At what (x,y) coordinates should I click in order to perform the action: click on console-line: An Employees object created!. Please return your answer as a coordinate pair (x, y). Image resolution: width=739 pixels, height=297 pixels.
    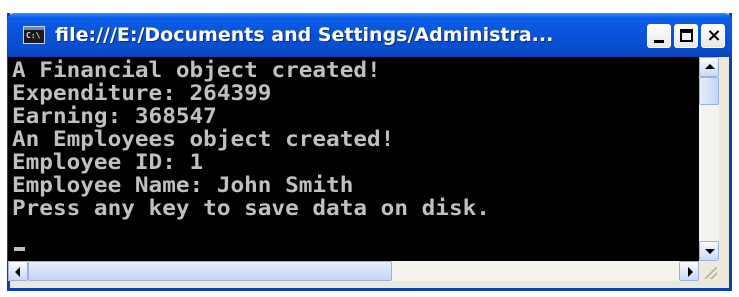
    Looking at the image, I should click on (203, 139).